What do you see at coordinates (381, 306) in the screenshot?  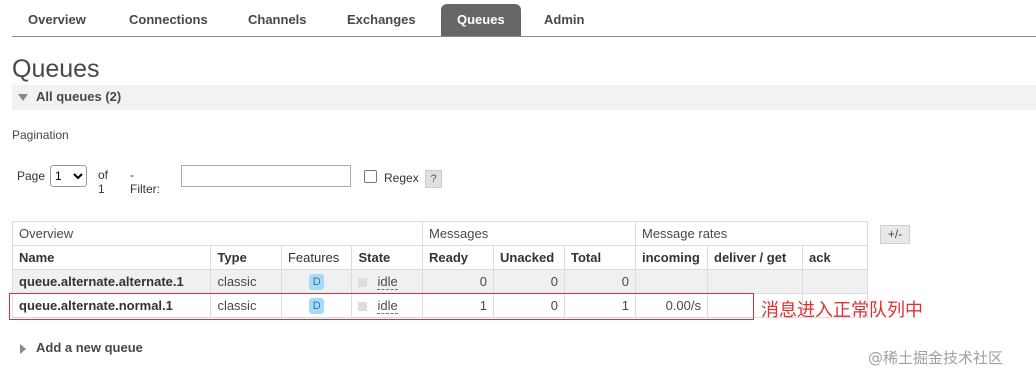 I see `highlight-box` at bounding box center [381, 306].